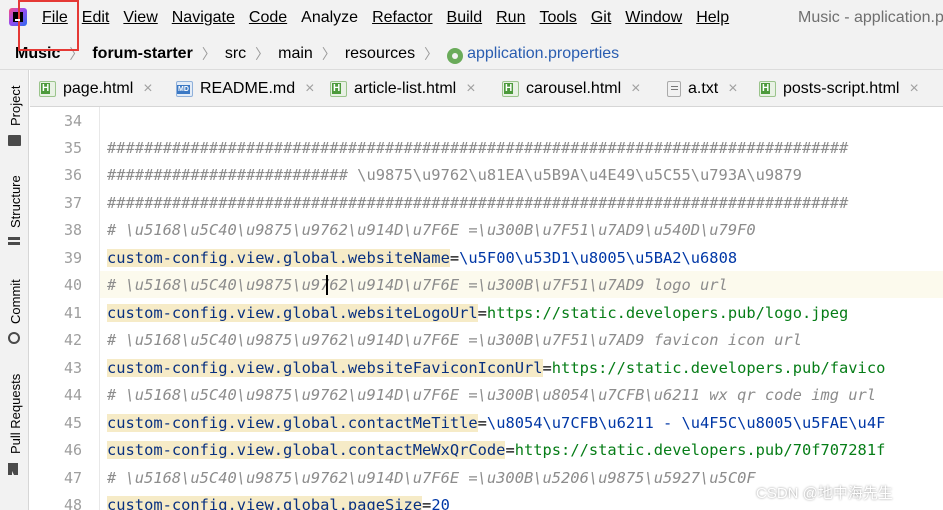  I want to click on breadcrumb-module: forum-starter, so click(142, 54).